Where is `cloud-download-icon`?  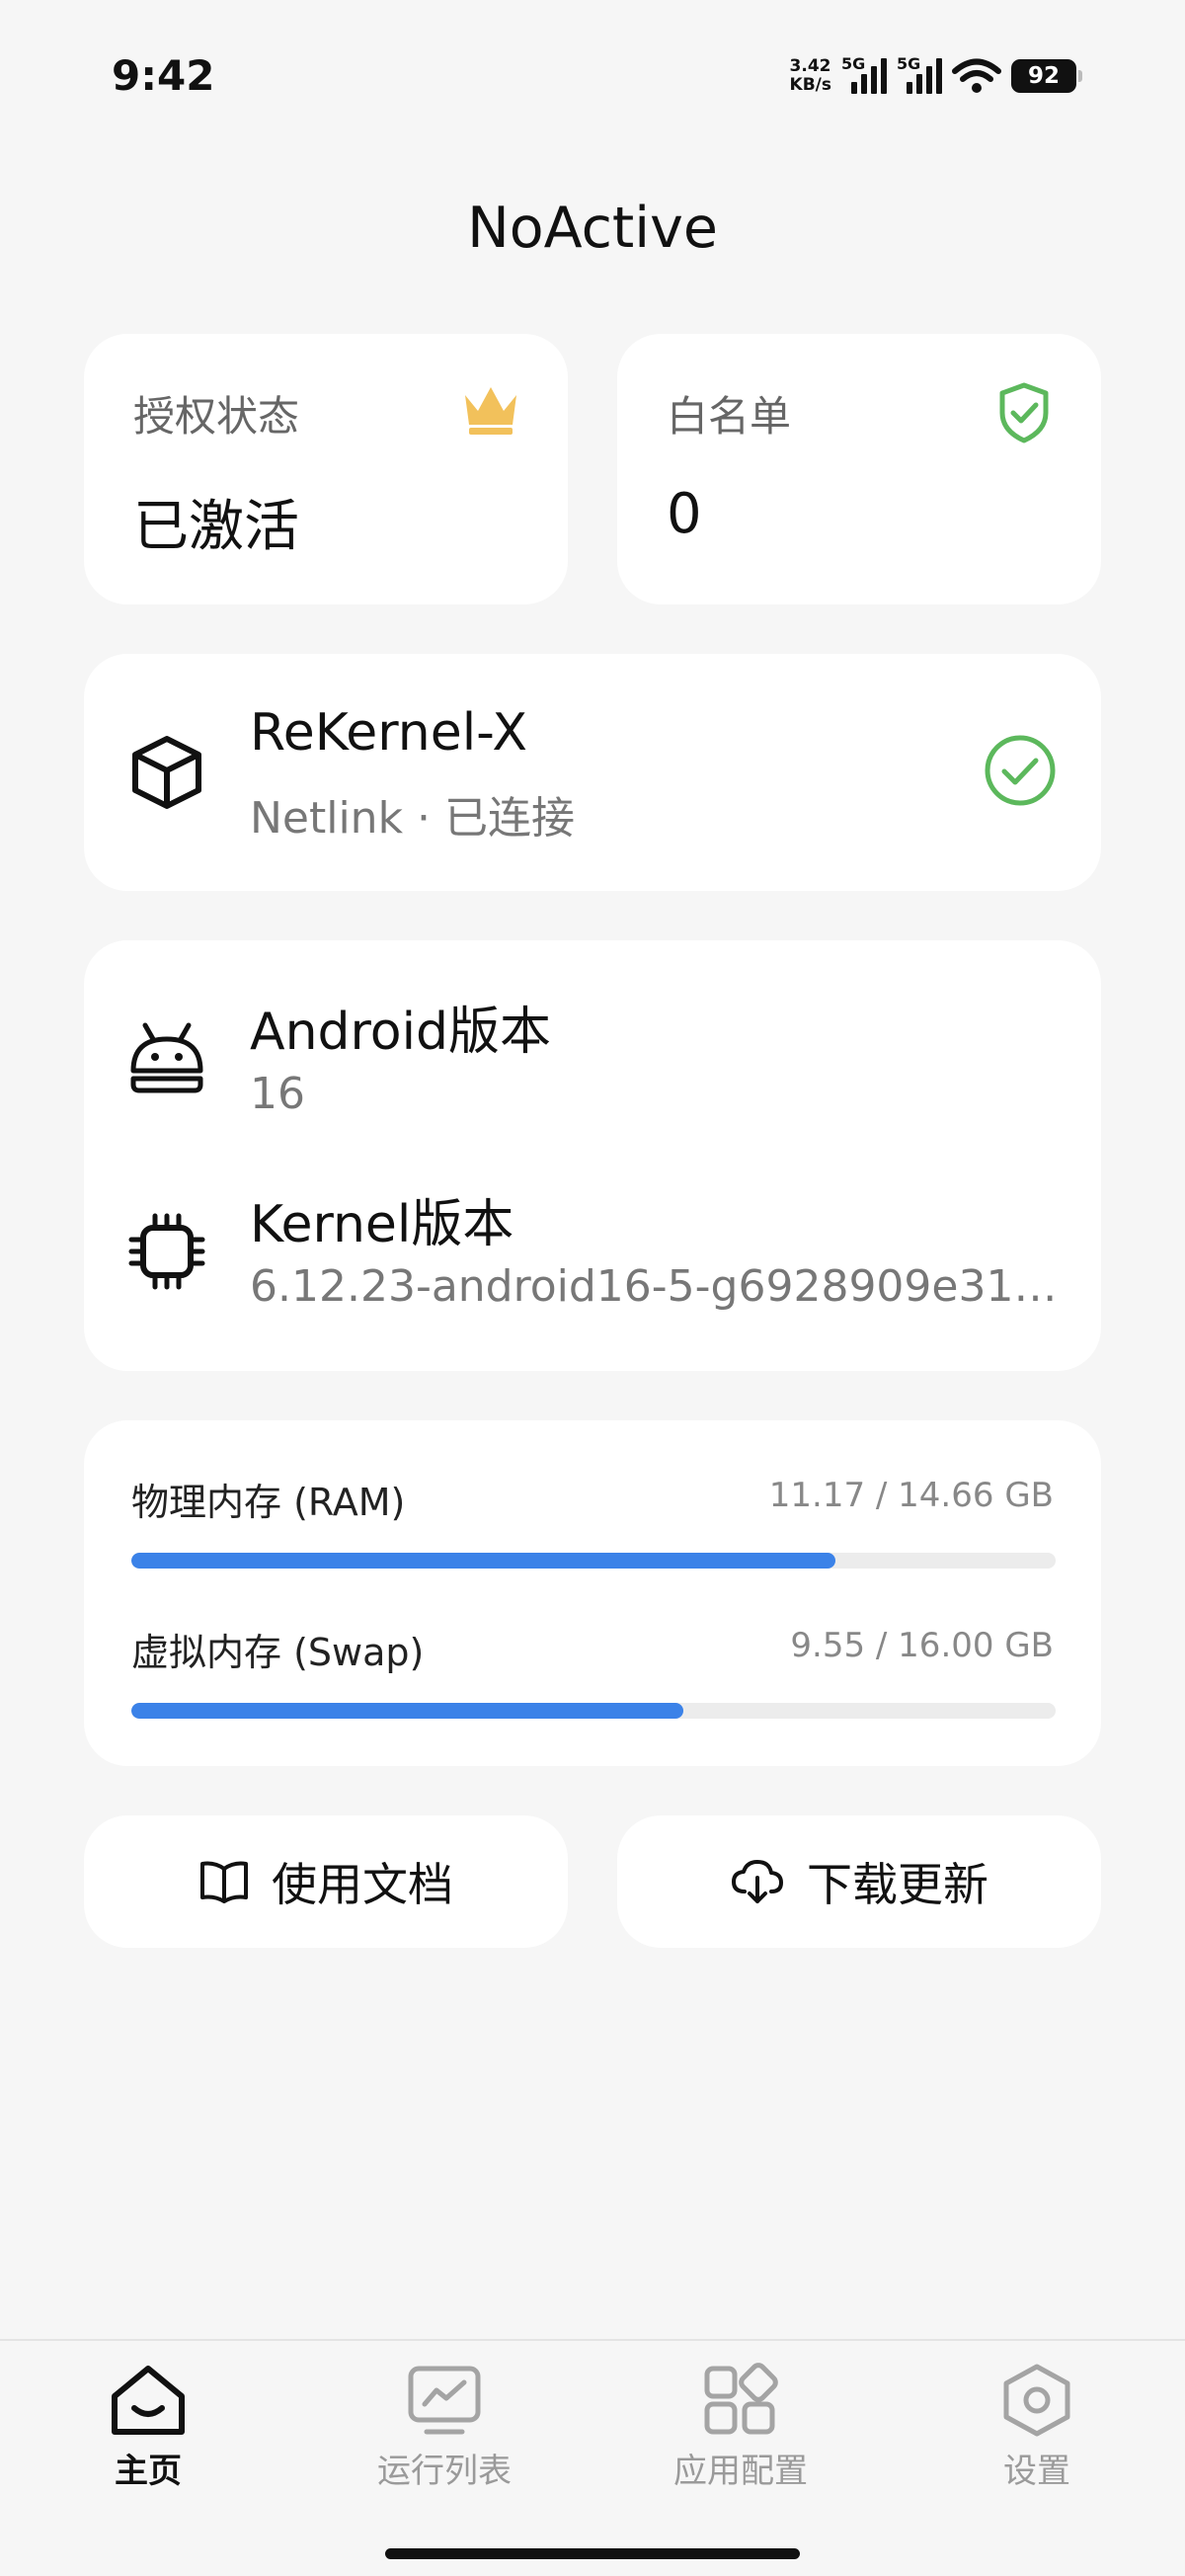 cloud-download-icon is located at coordinates (758, 1881).